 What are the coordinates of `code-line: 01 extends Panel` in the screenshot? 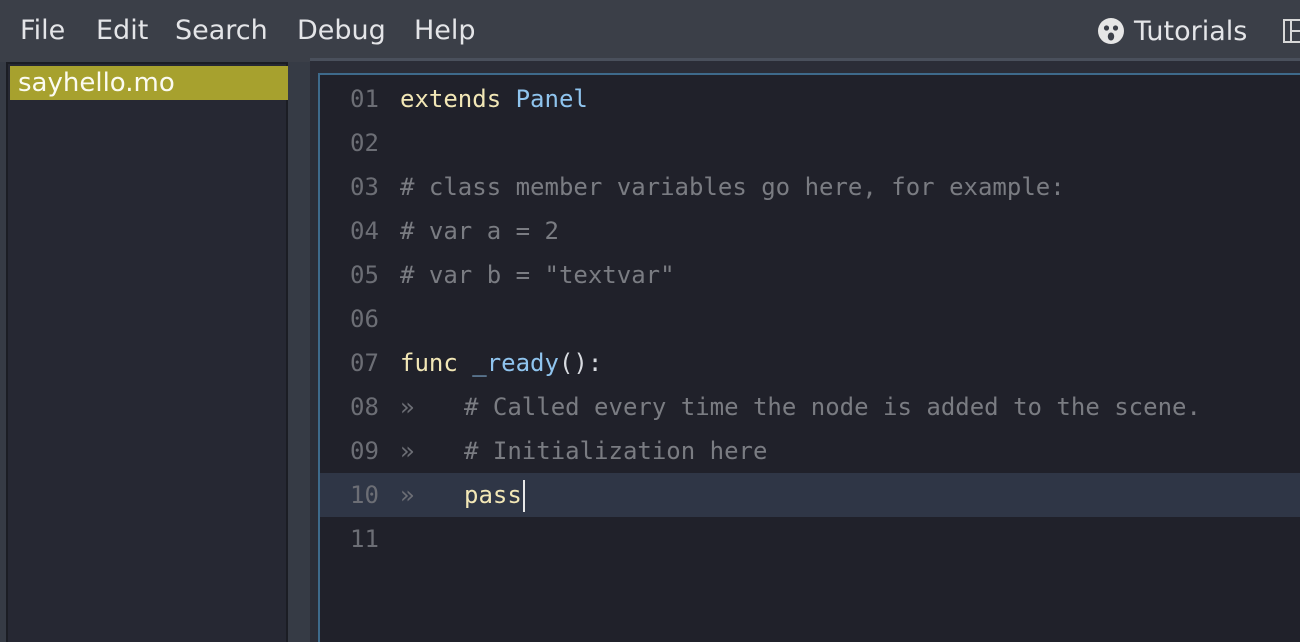 It's located at (810, 99).